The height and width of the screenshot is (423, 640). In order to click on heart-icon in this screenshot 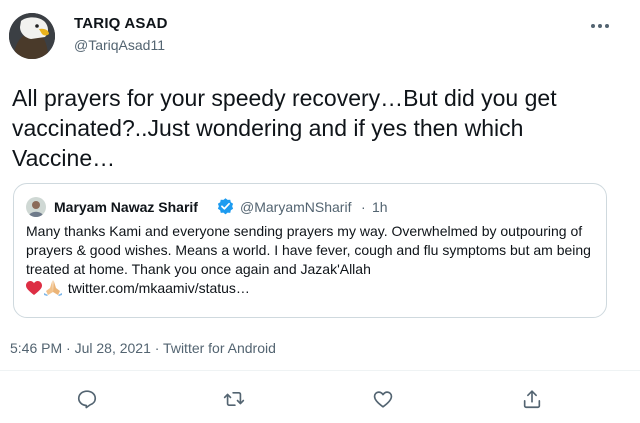, I will do `click(383, 399)`.